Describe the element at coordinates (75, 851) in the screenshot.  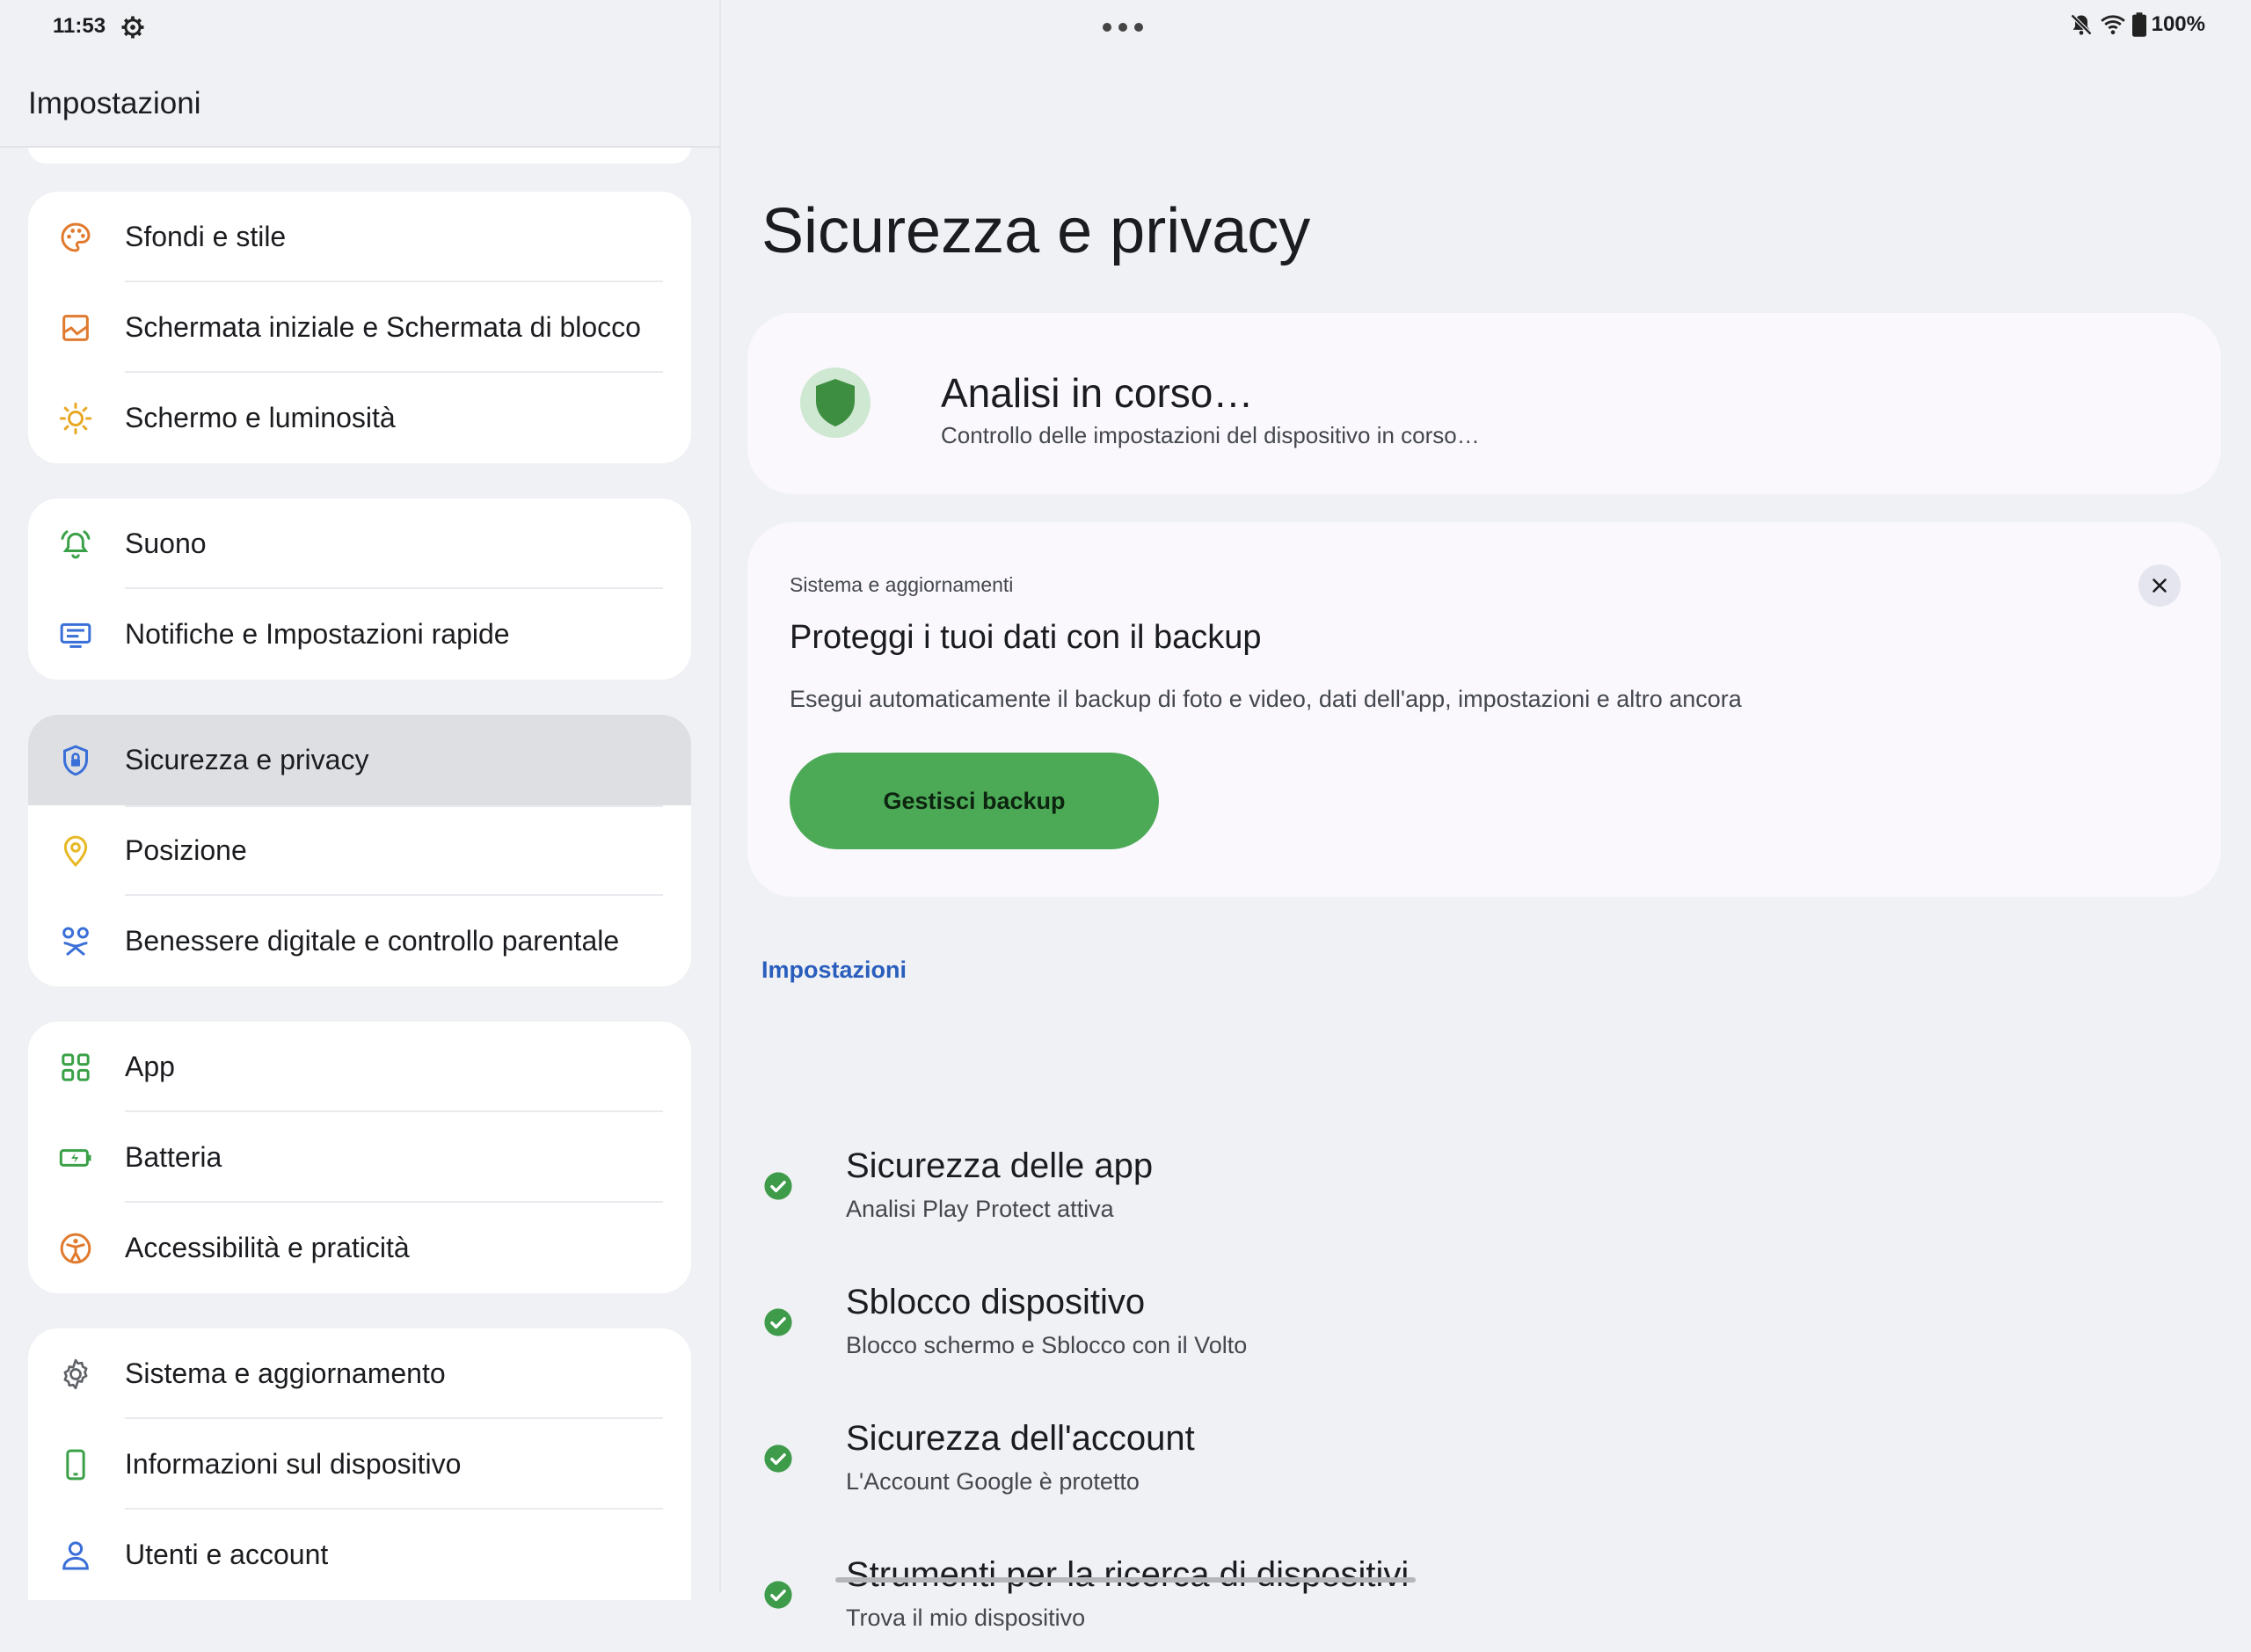
I see `location-pin-icon` at that location.